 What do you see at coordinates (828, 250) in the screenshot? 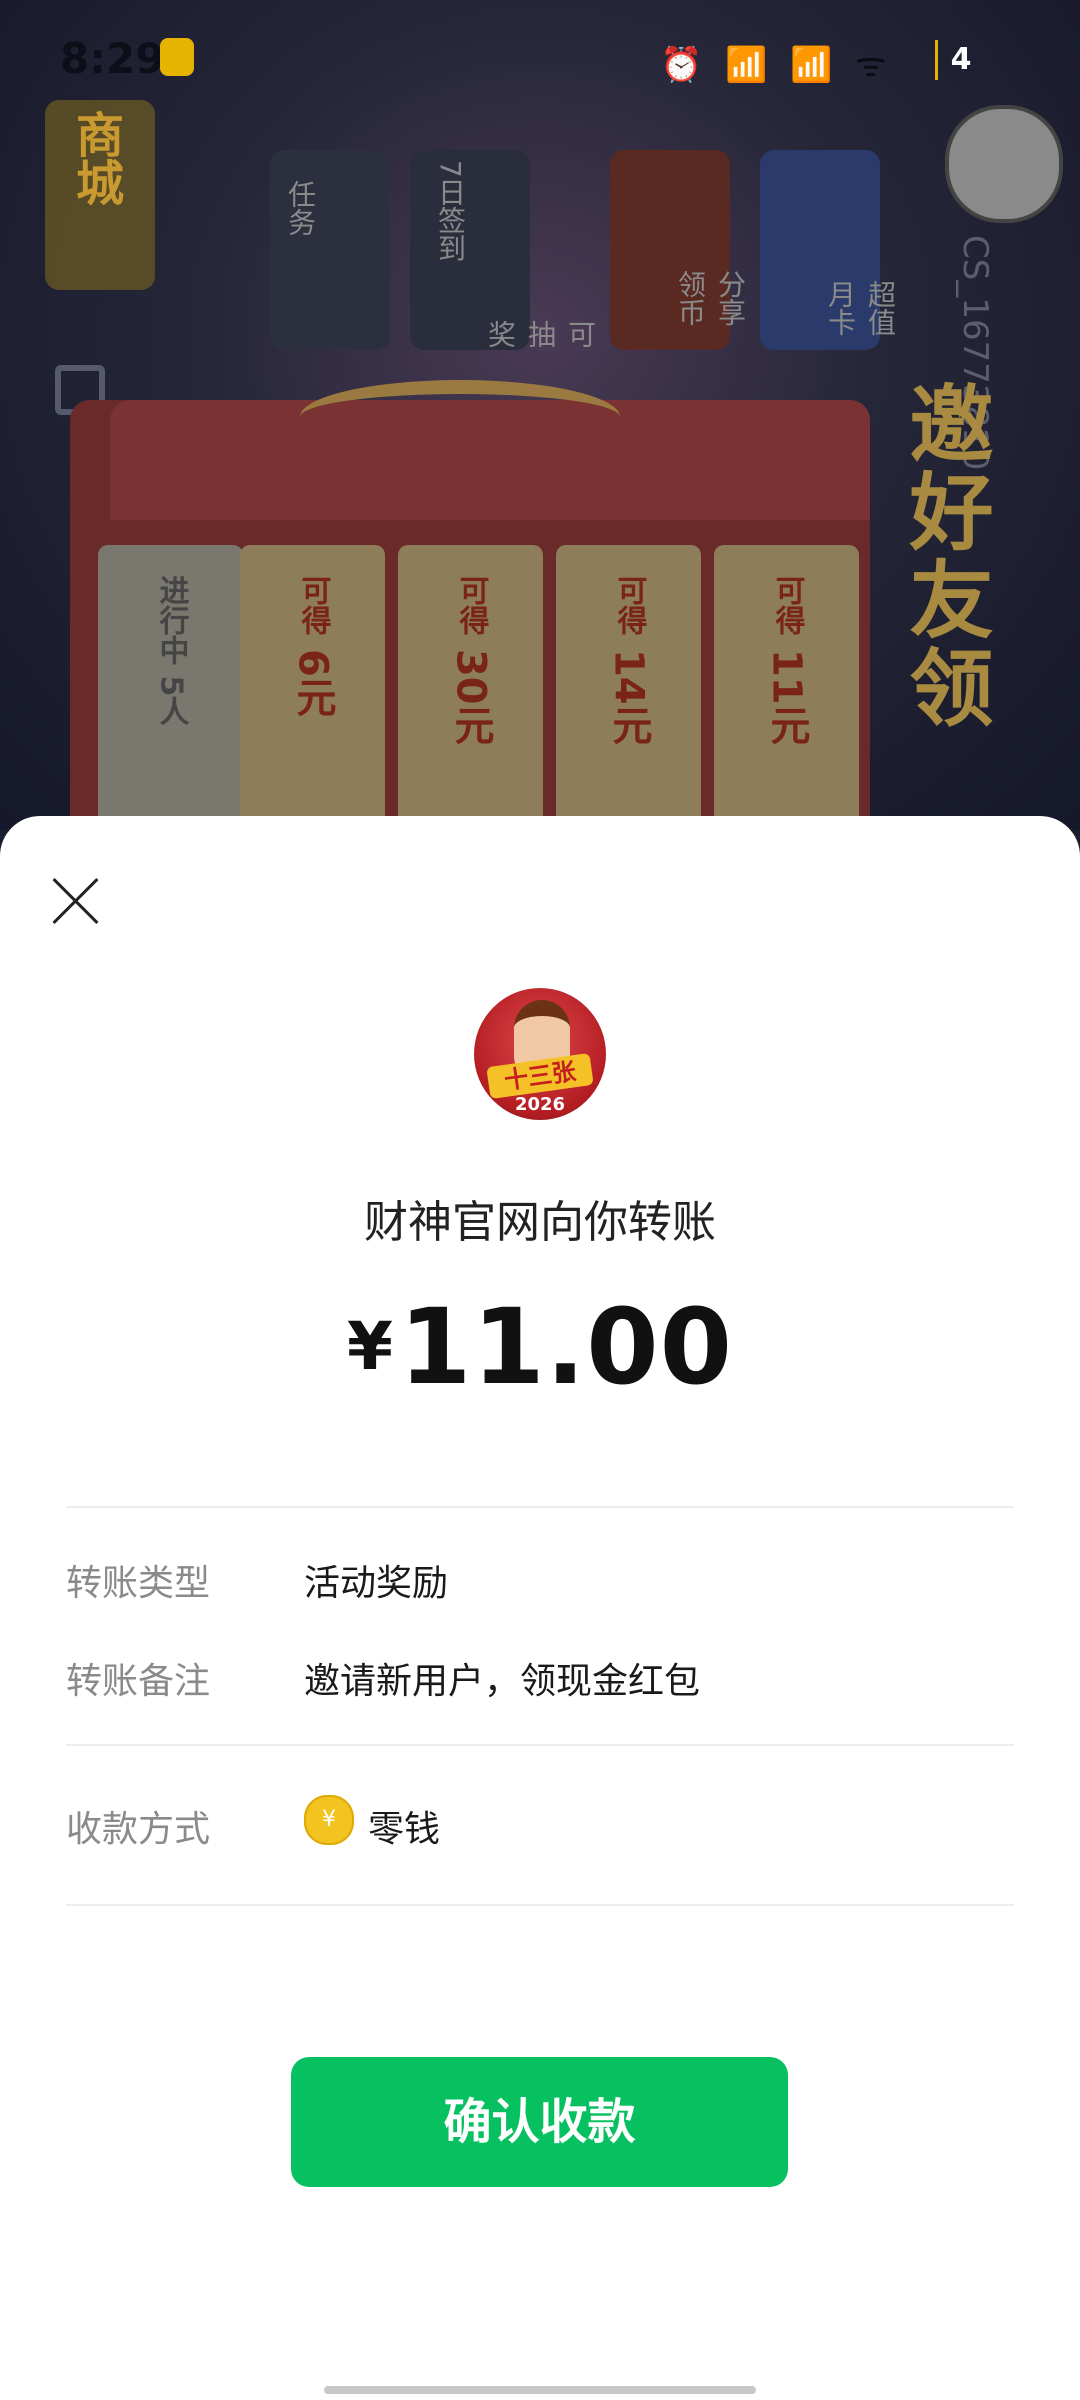
I see `monthly-card-button: 超值月卡` at bounding box center [828, 250].